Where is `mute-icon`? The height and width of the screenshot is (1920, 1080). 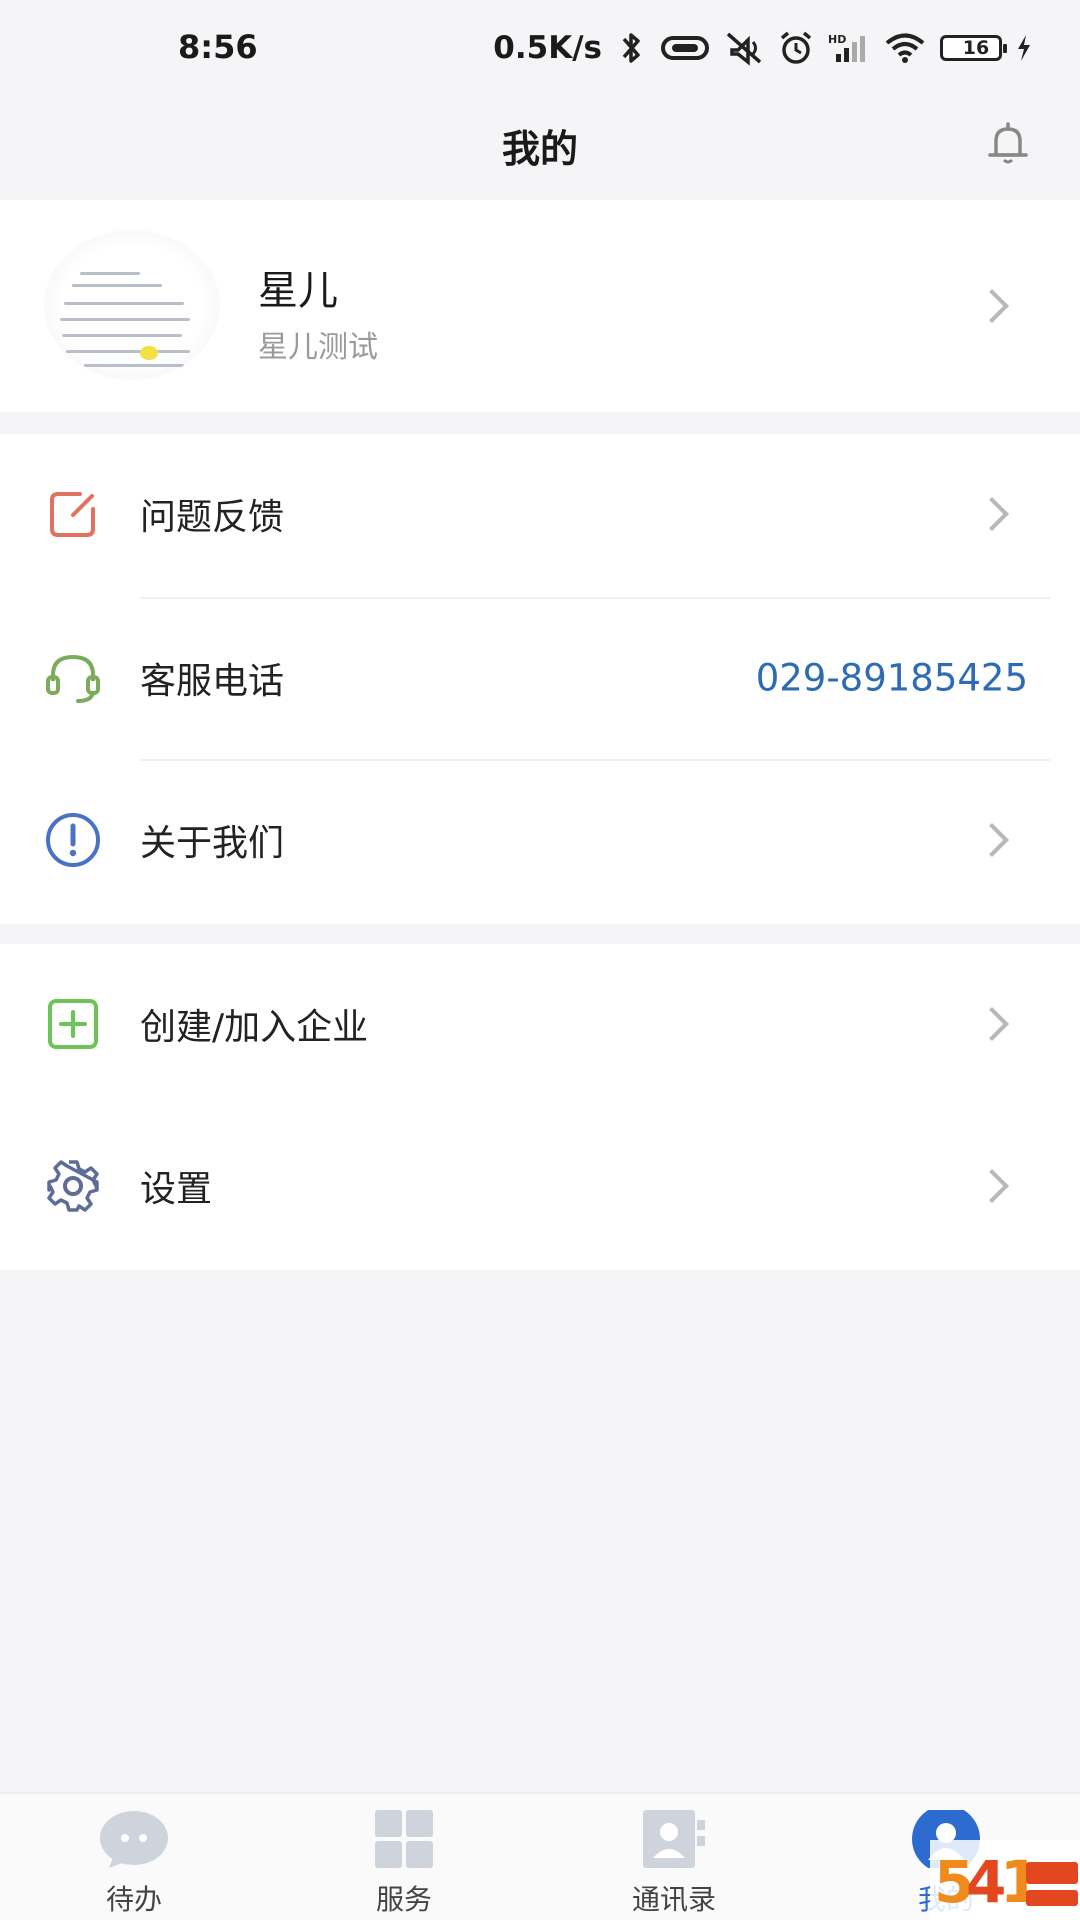
mute-icon is located at coordinates (744, 48).